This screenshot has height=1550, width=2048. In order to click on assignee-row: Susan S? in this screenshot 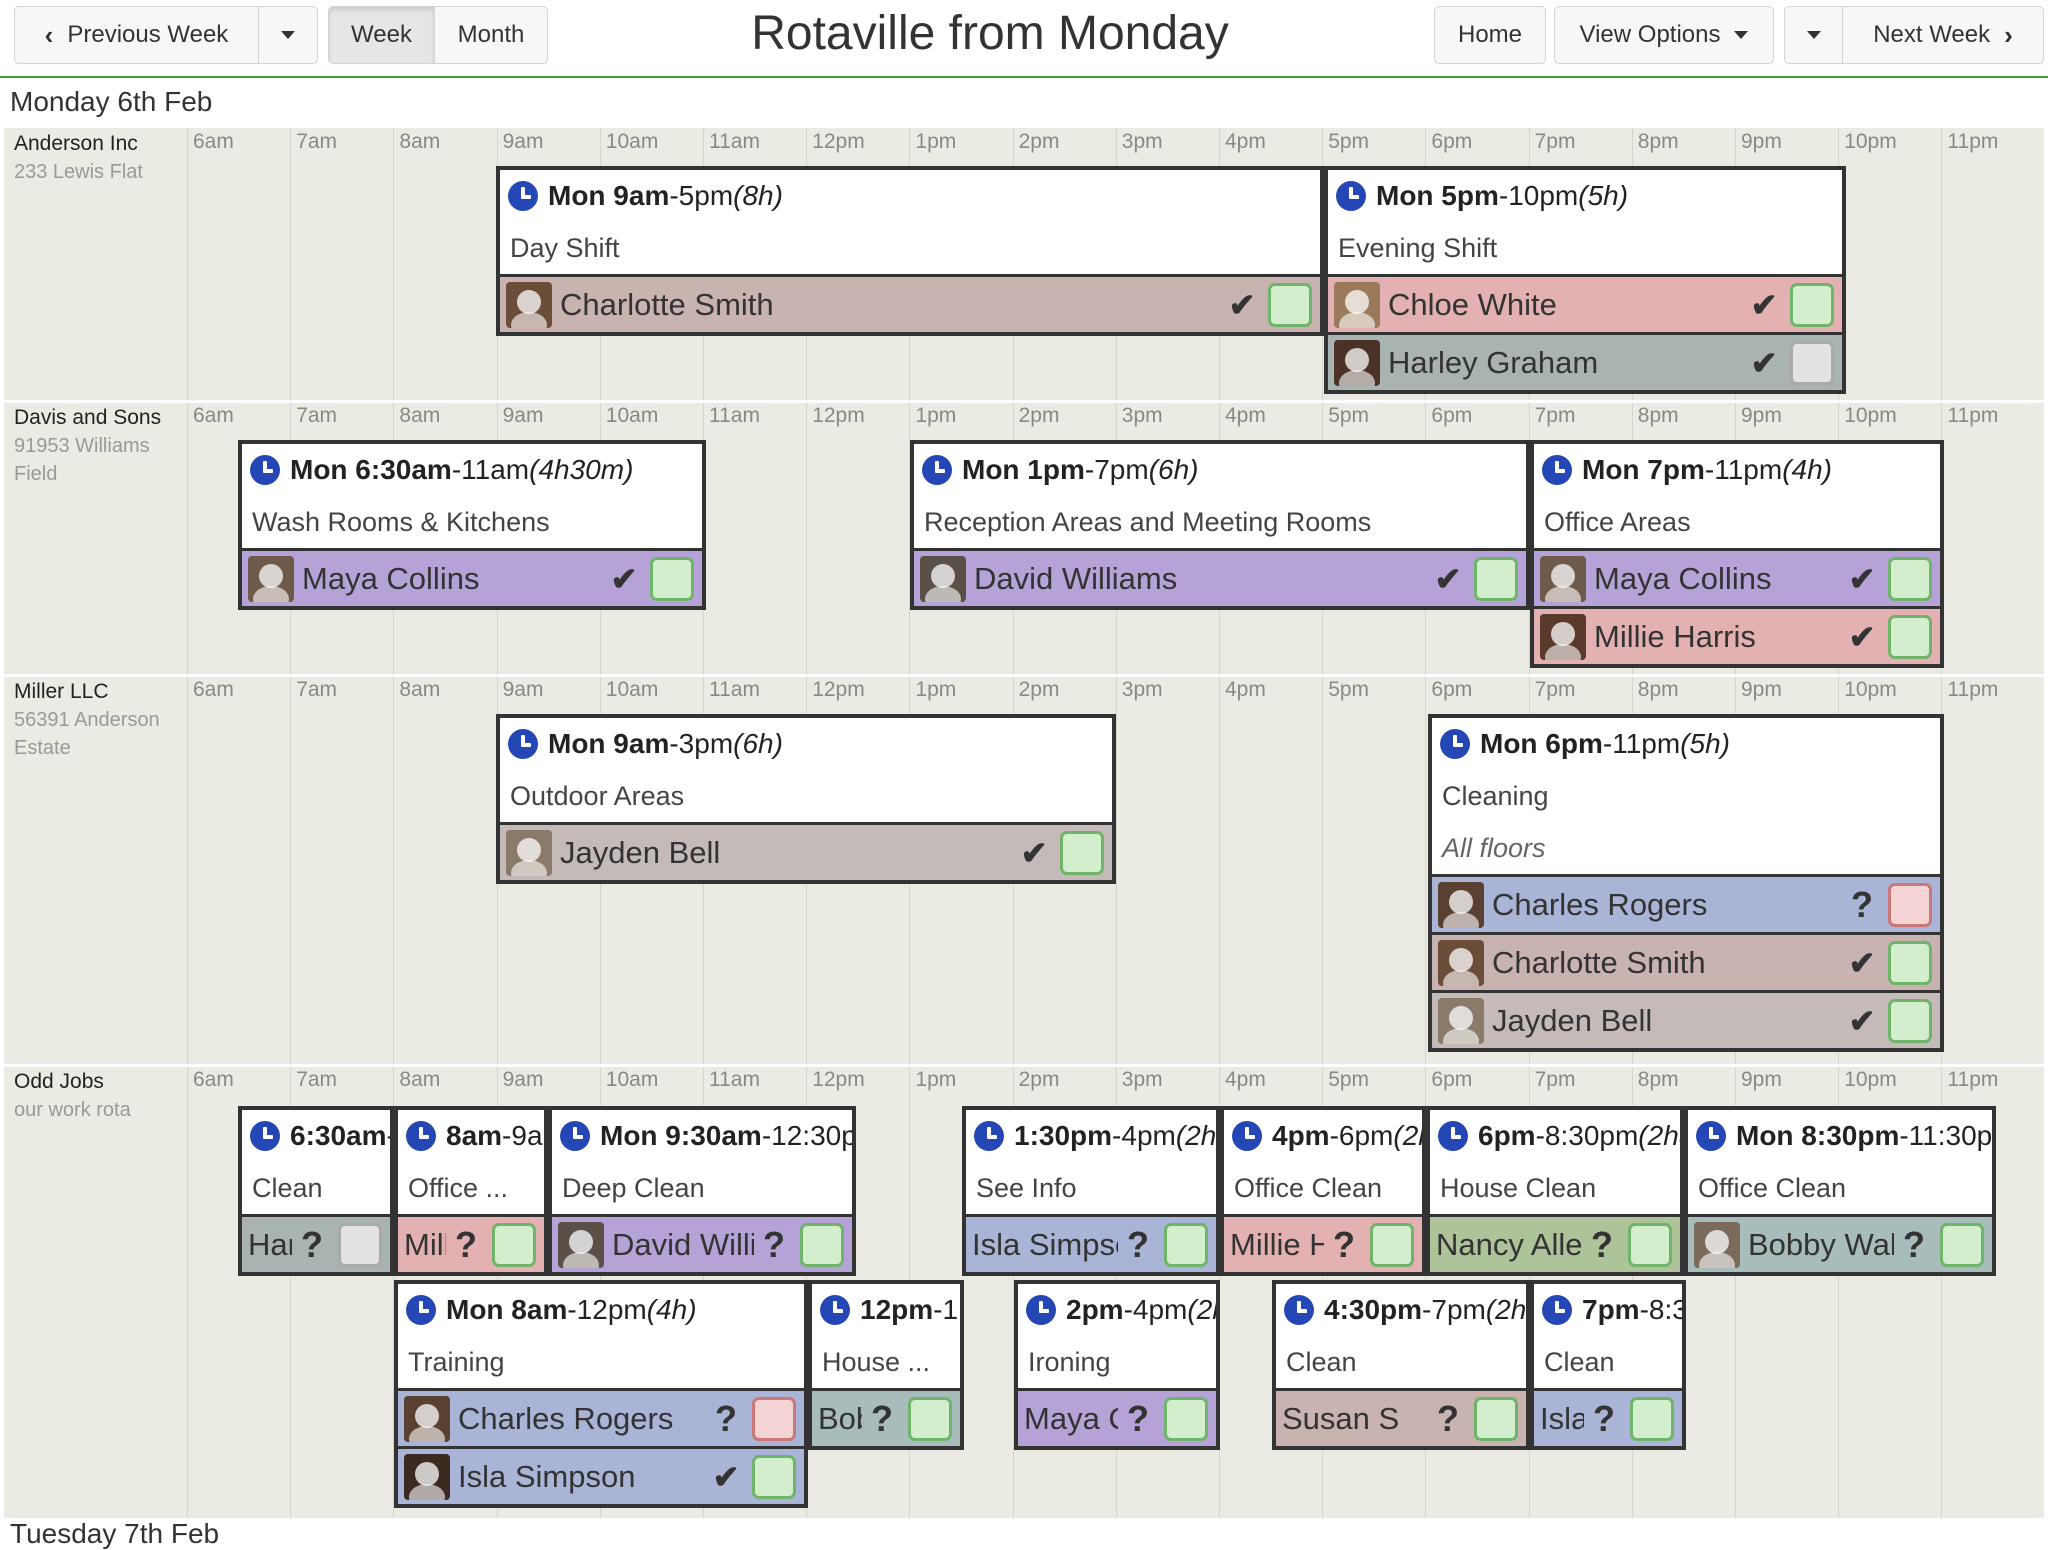, I will do `click(1401, 1417)`.